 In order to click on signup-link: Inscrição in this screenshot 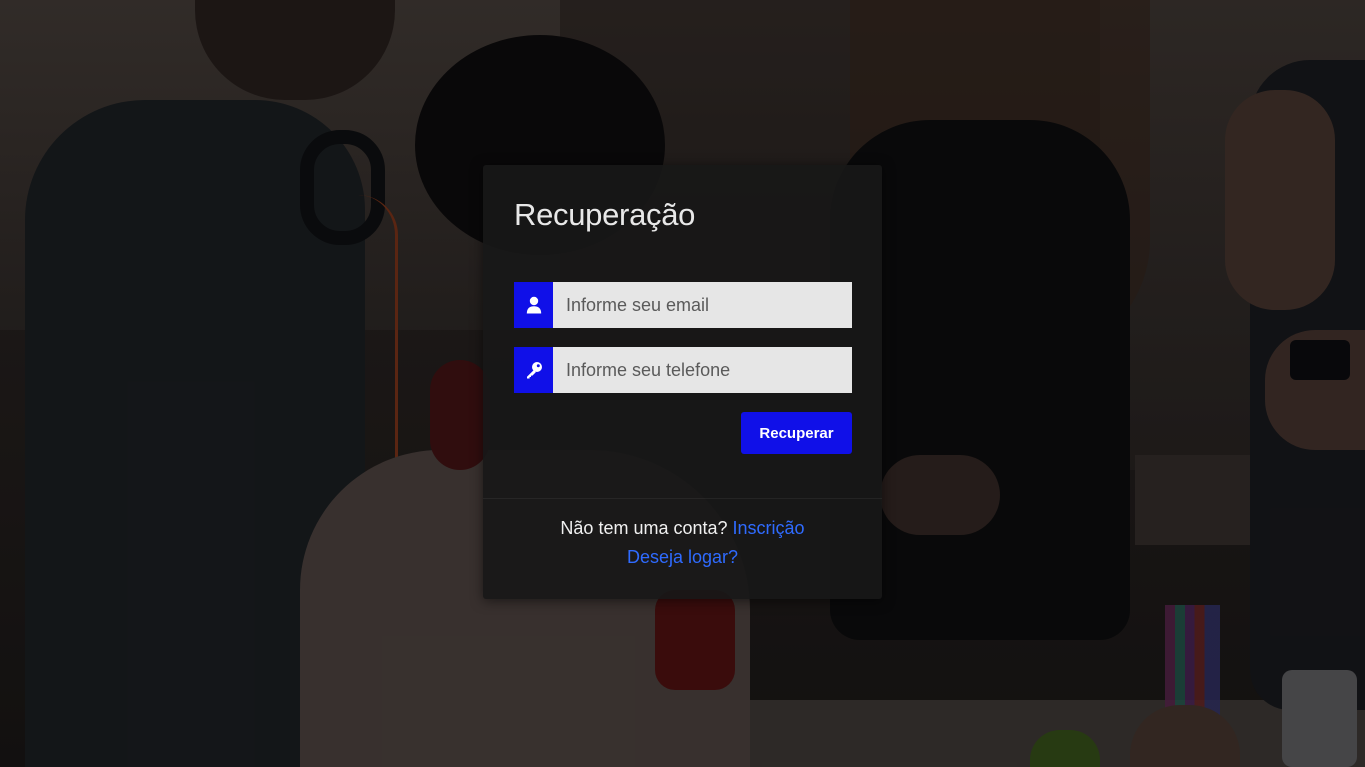, I will do `click(769, 528)`.